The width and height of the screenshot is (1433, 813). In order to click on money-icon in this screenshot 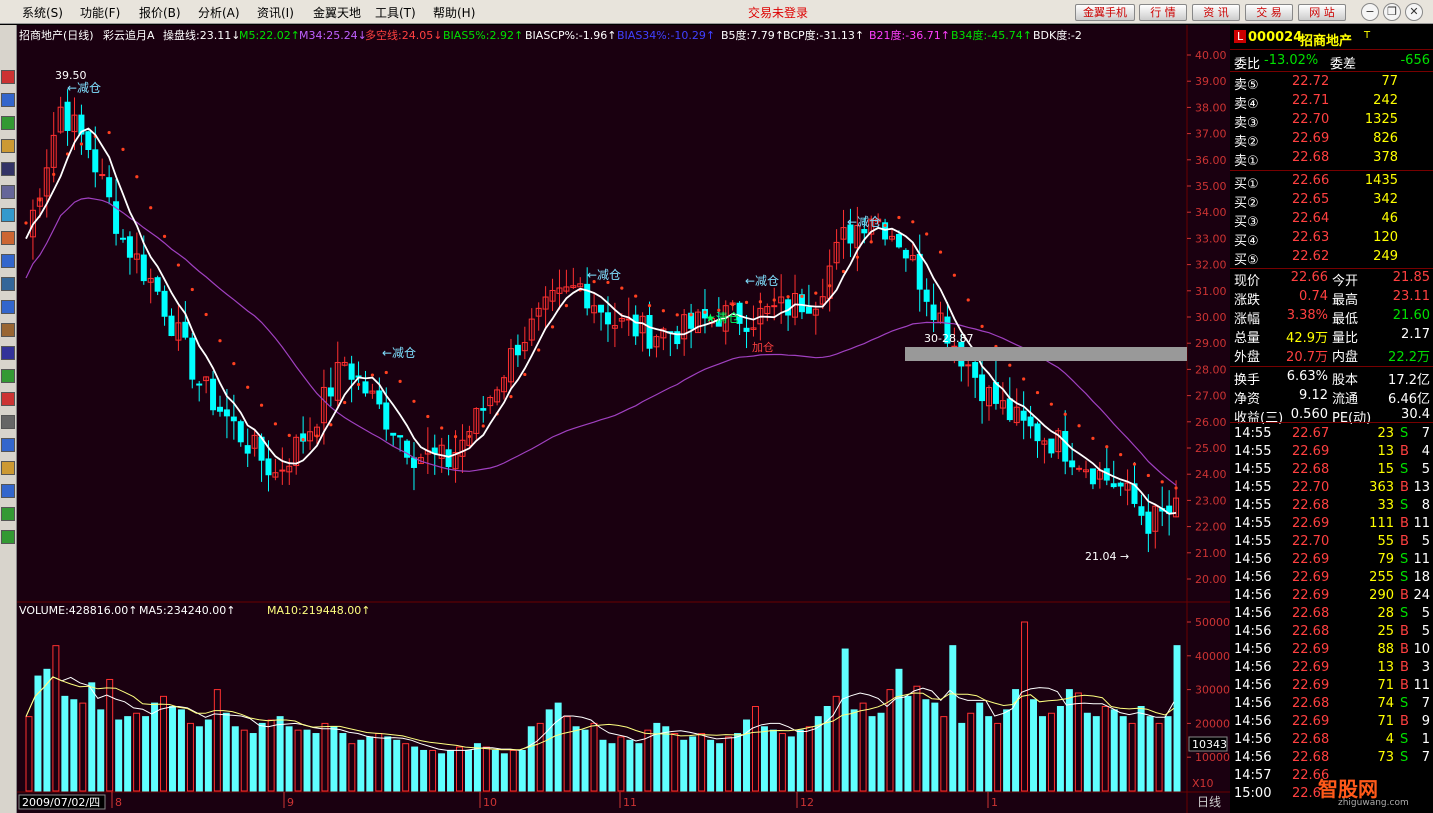, I will do `click(8, 376)`.